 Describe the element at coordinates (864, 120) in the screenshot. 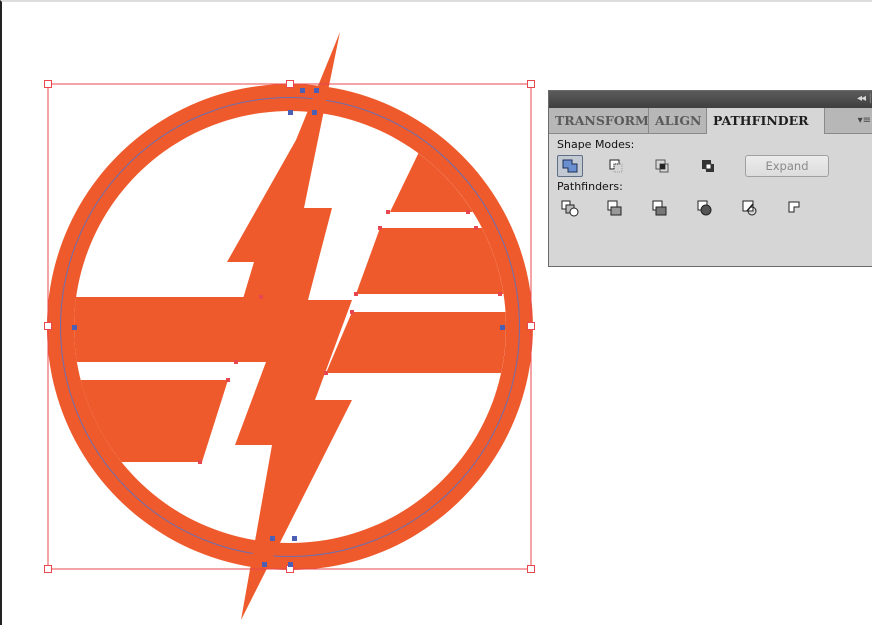

I see `panel-menu-icon: ▾≡` at that location.